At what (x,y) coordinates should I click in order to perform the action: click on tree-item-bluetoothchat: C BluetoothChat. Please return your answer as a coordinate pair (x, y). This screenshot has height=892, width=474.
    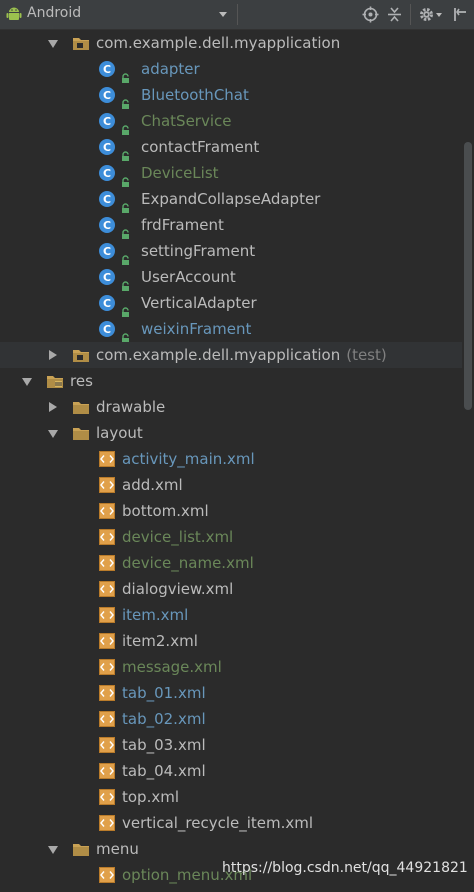
    Looking at the image, I should click on (231, 95).